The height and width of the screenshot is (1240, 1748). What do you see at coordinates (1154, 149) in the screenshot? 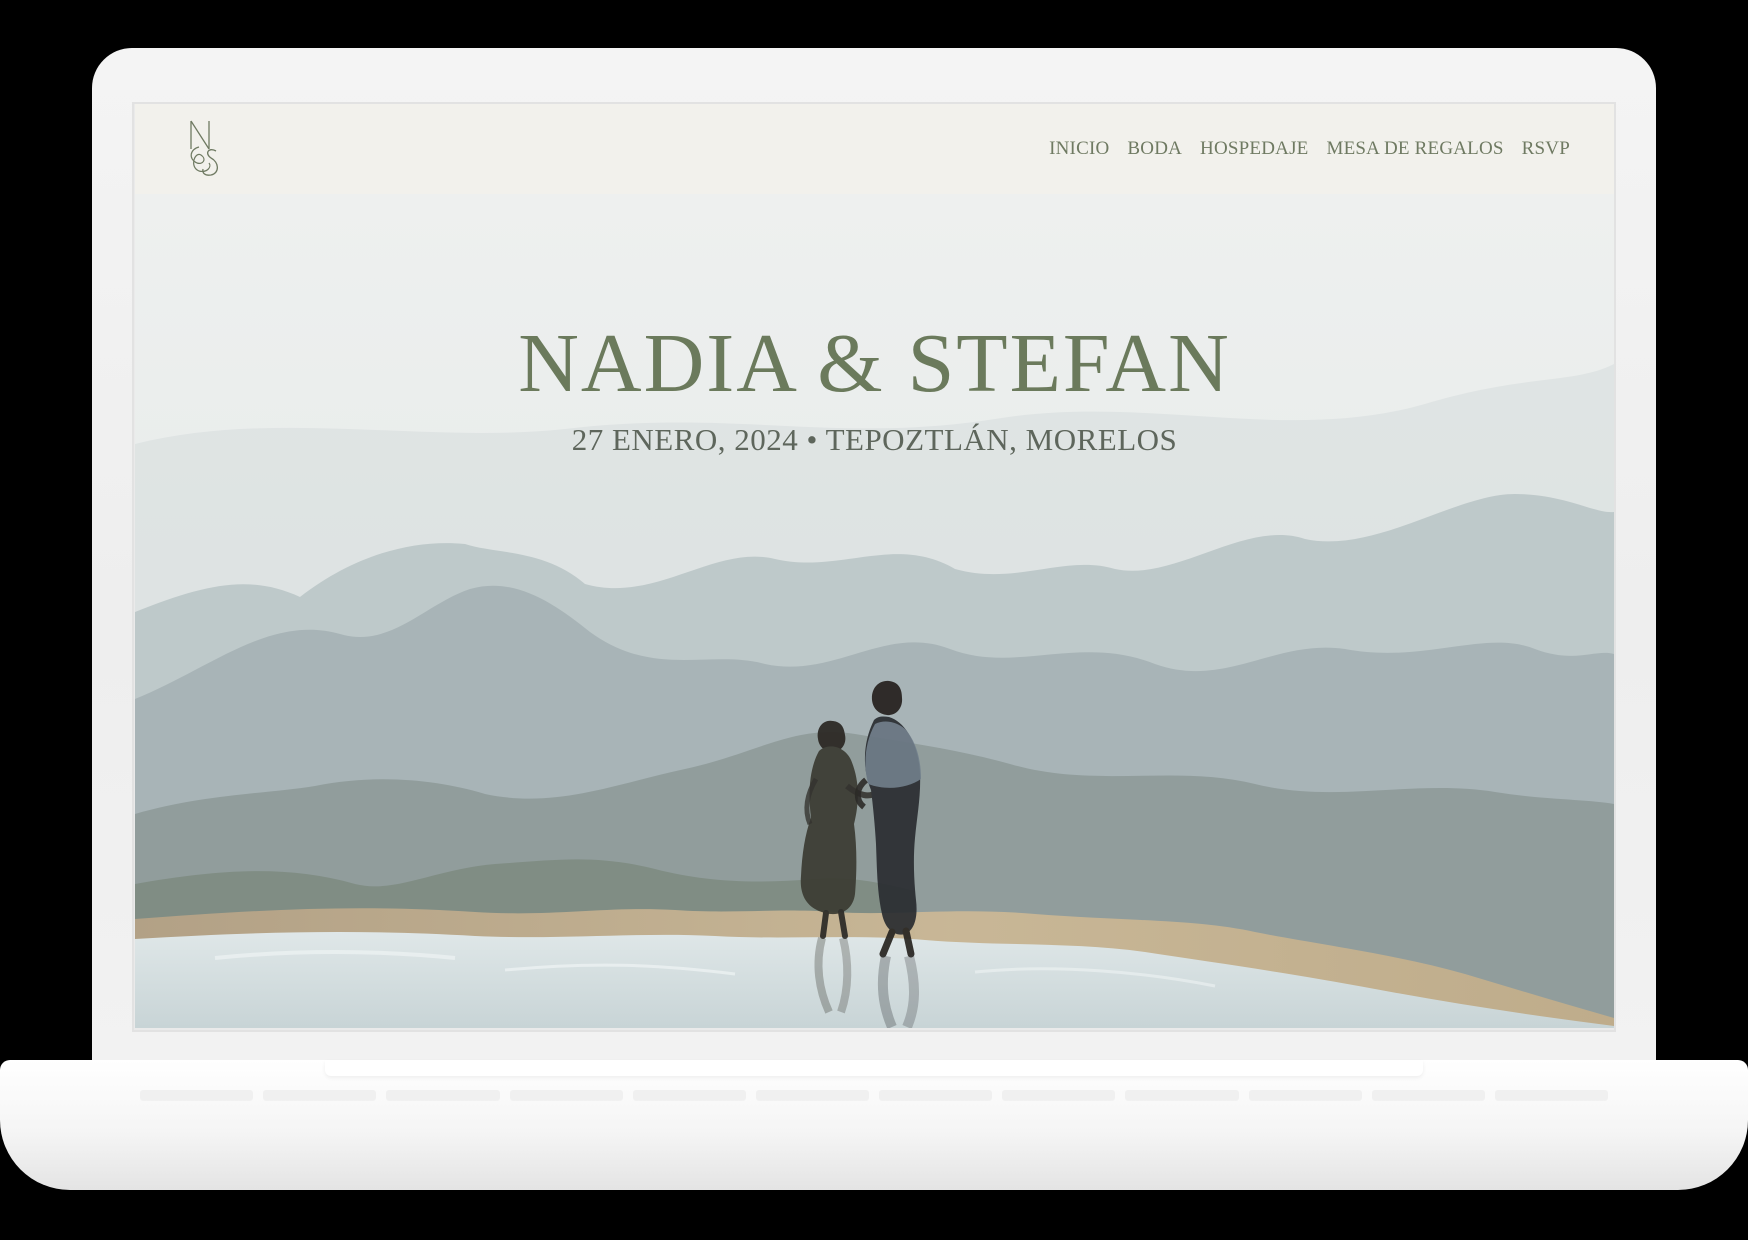
I see `nav-boda: BODA` at bounding box center [1154, 149].